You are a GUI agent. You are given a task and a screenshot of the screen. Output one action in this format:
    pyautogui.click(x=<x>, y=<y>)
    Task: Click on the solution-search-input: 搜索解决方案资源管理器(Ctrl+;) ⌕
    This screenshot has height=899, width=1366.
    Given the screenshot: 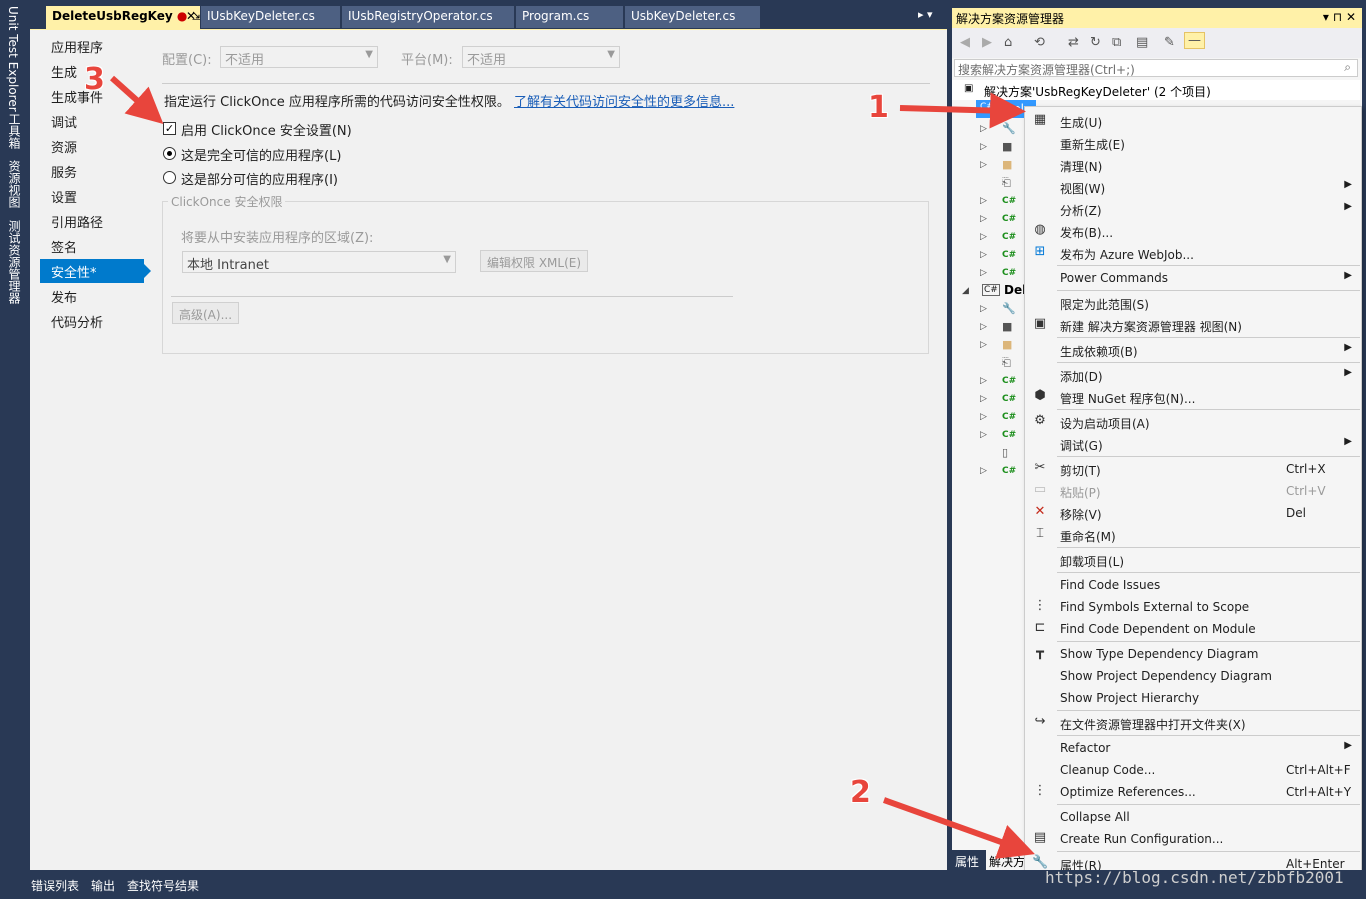 What is the action you would take?
    pyautogui.click(x=1156, y=68)
    